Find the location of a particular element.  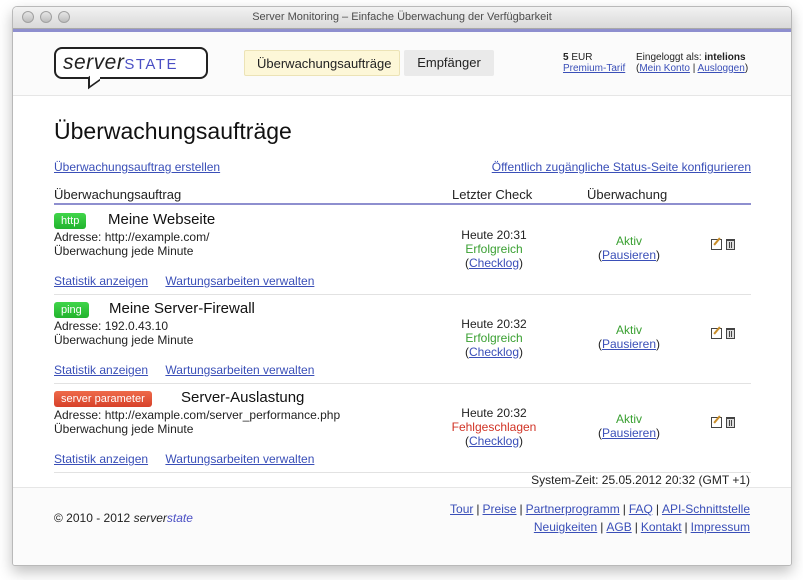

login-username: intelions is located at coordinates (725, 57).